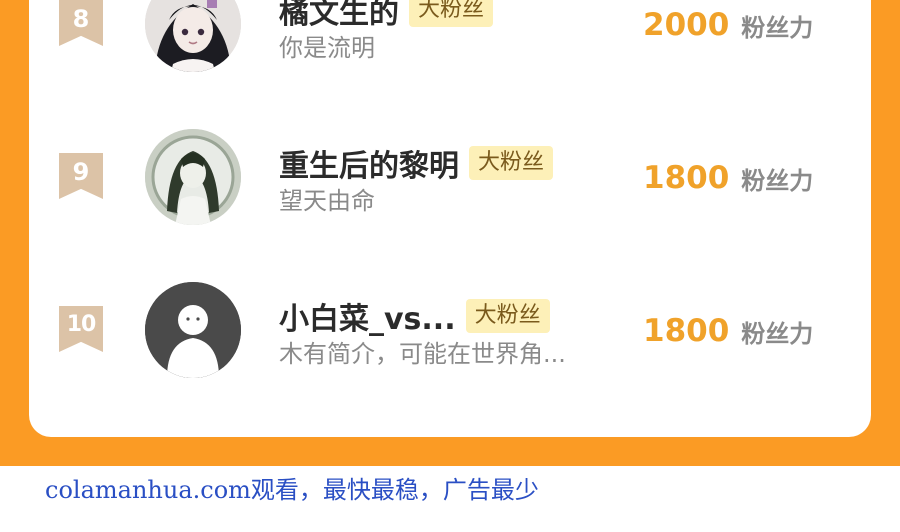 The image size is (900, 532). What do you see at coordinates (81, 23) in the screenshot?
I see `rank-badge: 8` at bounding box center [81, 23].